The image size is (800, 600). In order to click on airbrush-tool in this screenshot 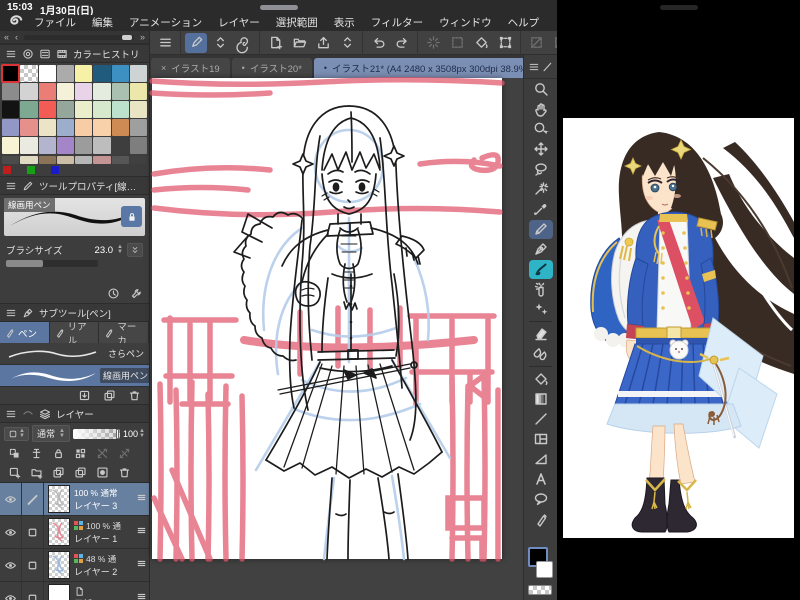, I will do `click(541, 289)`.